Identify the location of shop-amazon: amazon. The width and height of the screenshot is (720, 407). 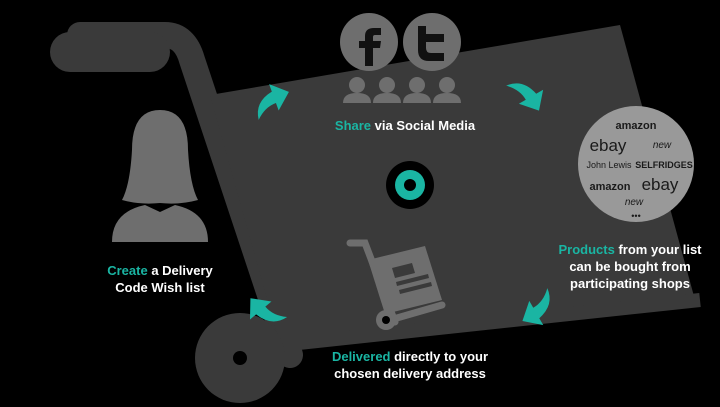
(636, 126).